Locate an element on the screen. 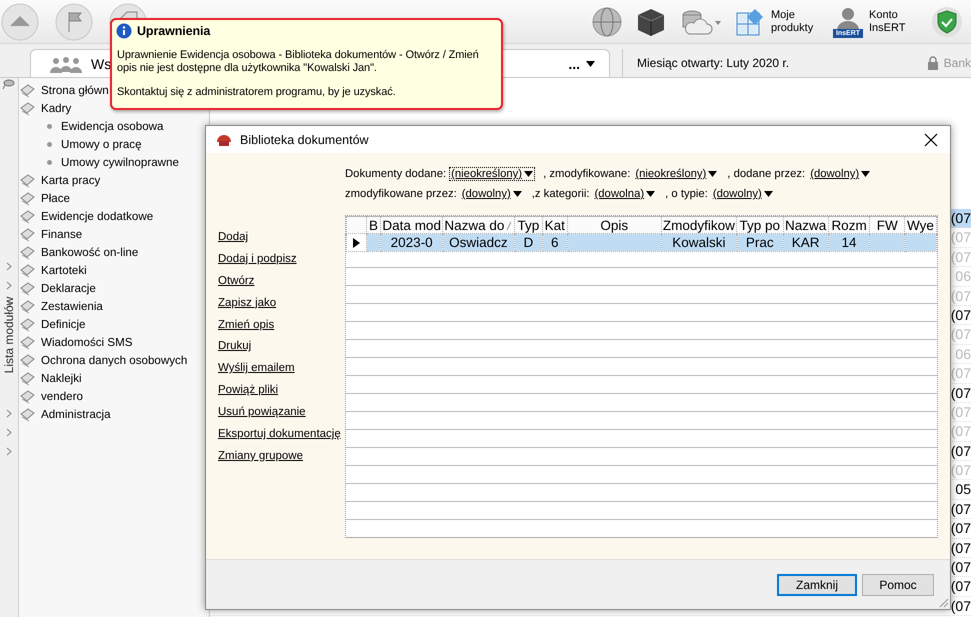  column-header: Zmodyfikow is located at coordinates (698, 225).